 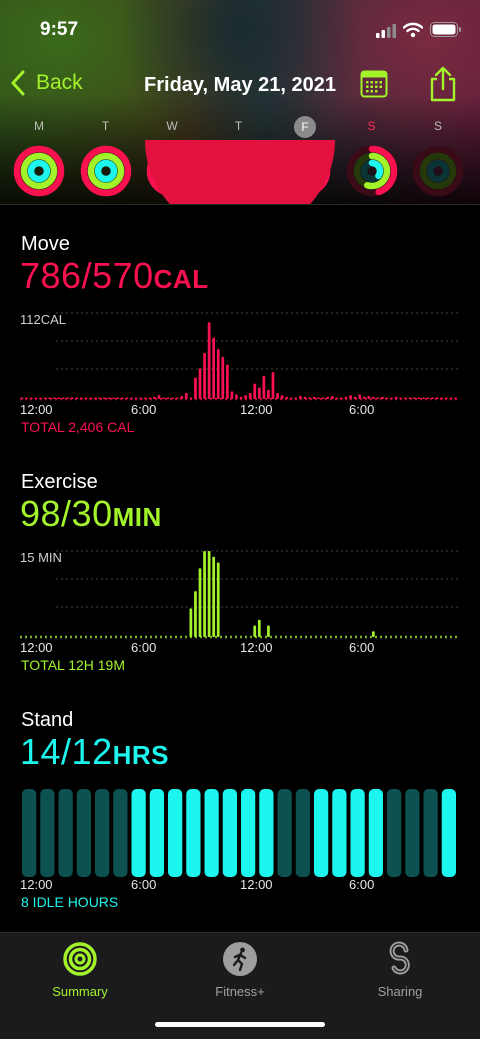 I want to click on day-6: S, so click(x=438, y=159).